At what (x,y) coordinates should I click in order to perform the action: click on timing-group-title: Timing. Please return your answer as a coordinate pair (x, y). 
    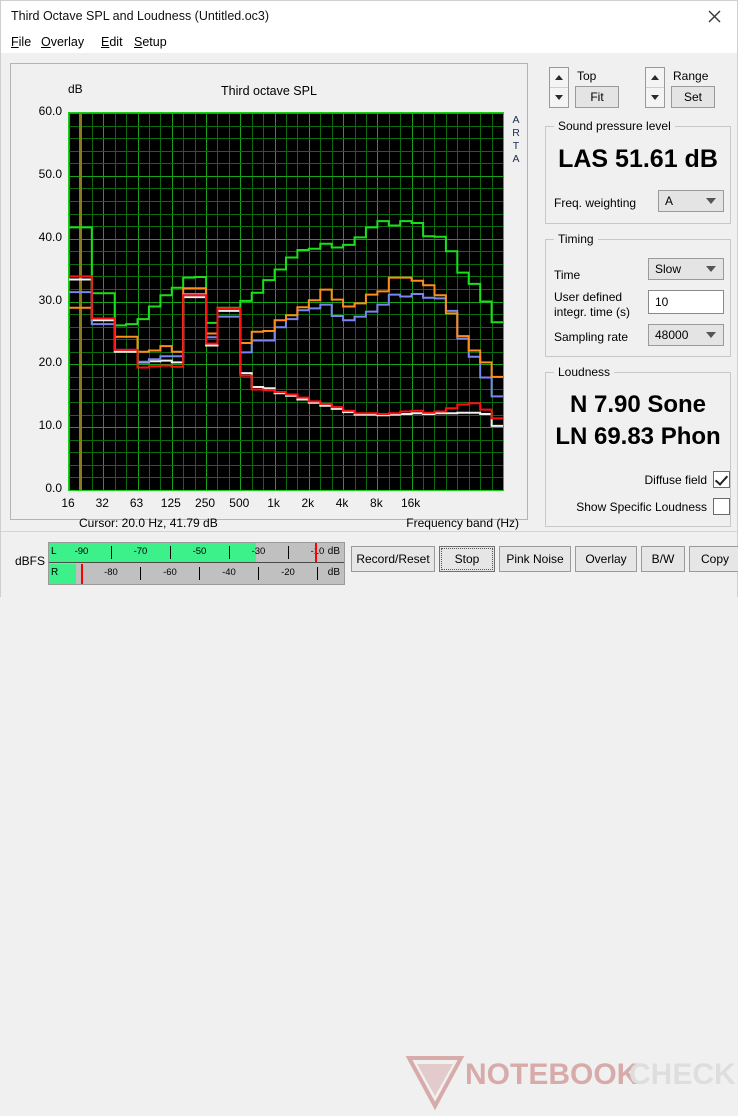
    Looking at the image, I should click on (576, 239).